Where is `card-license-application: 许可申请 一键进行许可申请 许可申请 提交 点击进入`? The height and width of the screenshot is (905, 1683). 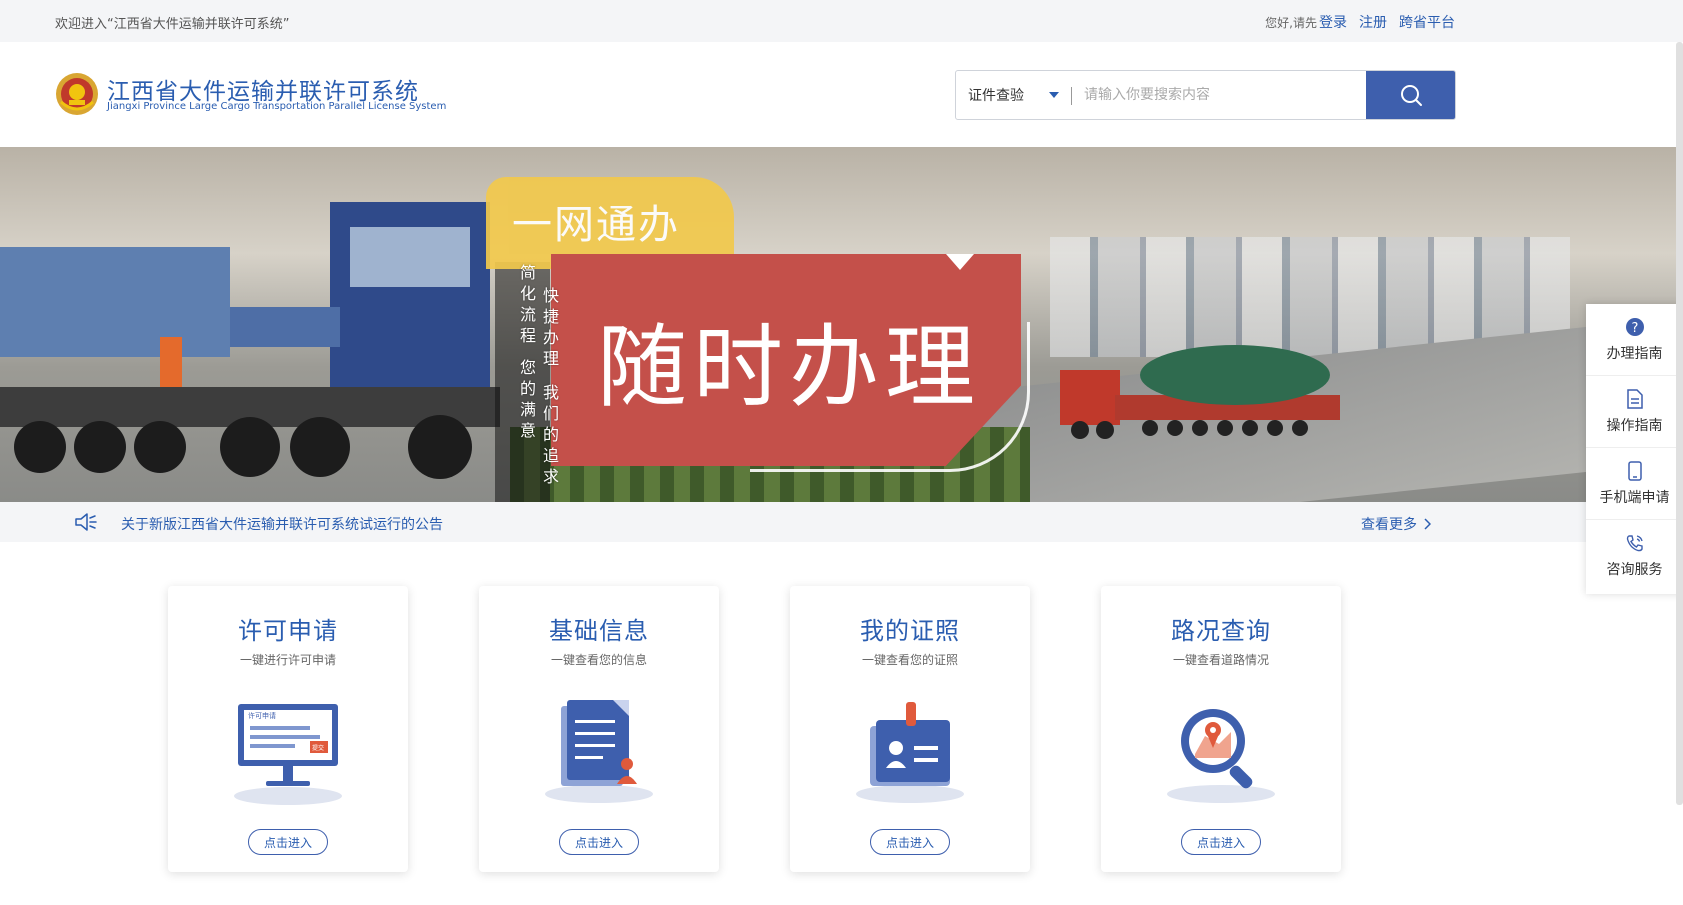 card-license-application: 许可申请 一键进行许可申请 许可申请 提交 点击进入 is located at coordinates (288, 729).